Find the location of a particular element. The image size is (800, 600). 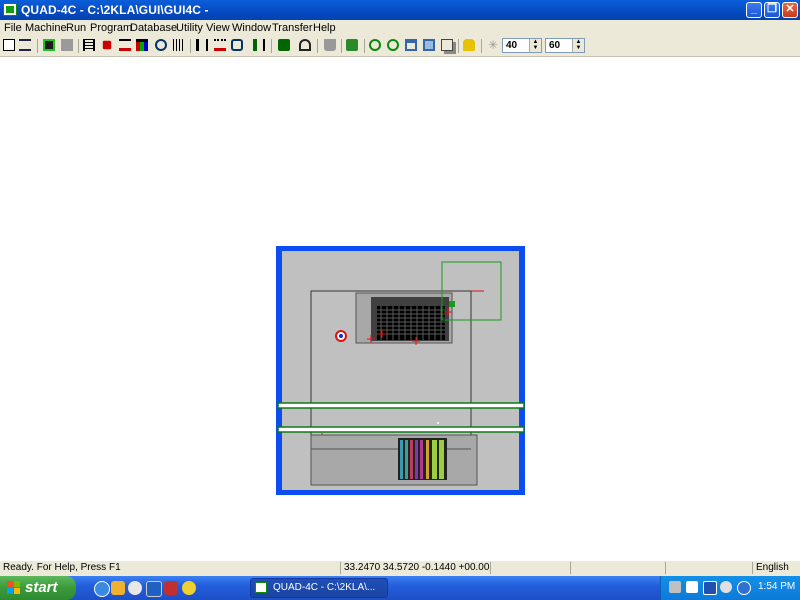

explorer-icon is located at coordinates (118, 588).